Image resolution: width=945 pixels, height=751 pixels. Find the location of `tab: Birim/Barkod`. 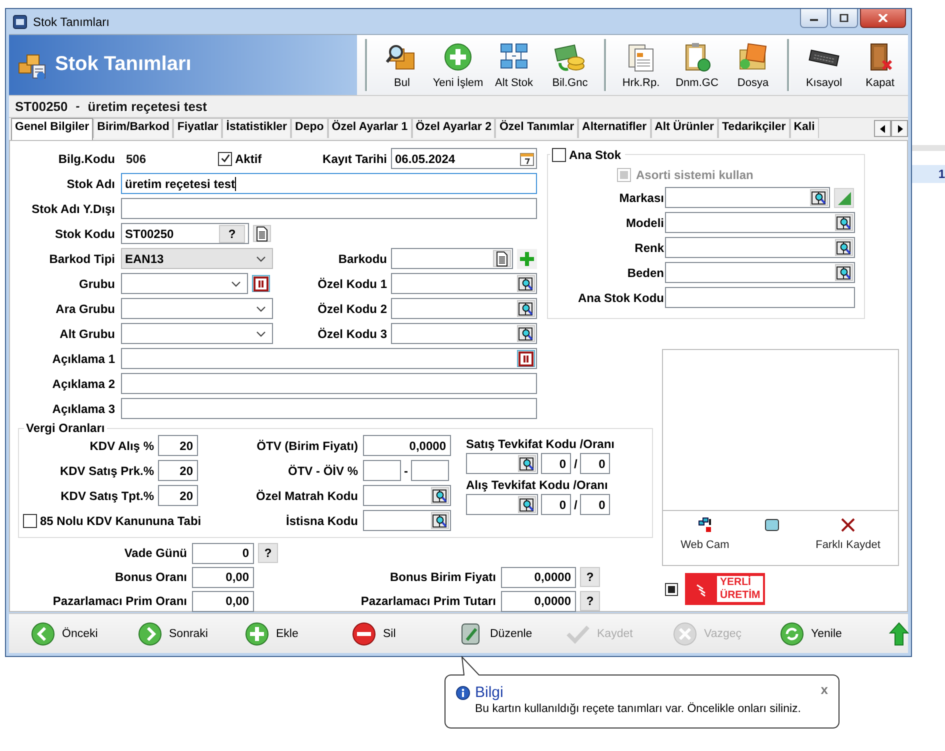

tab: Birim/Barkod is located at coordinates (133, 128).